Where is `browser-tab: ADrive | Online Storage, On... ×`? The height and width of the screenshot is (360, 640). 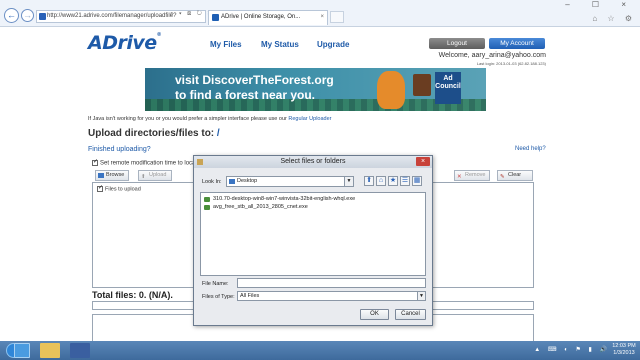
browser-tab: ADrive | Online Storage, On... × is located at coordinates (268, 17).